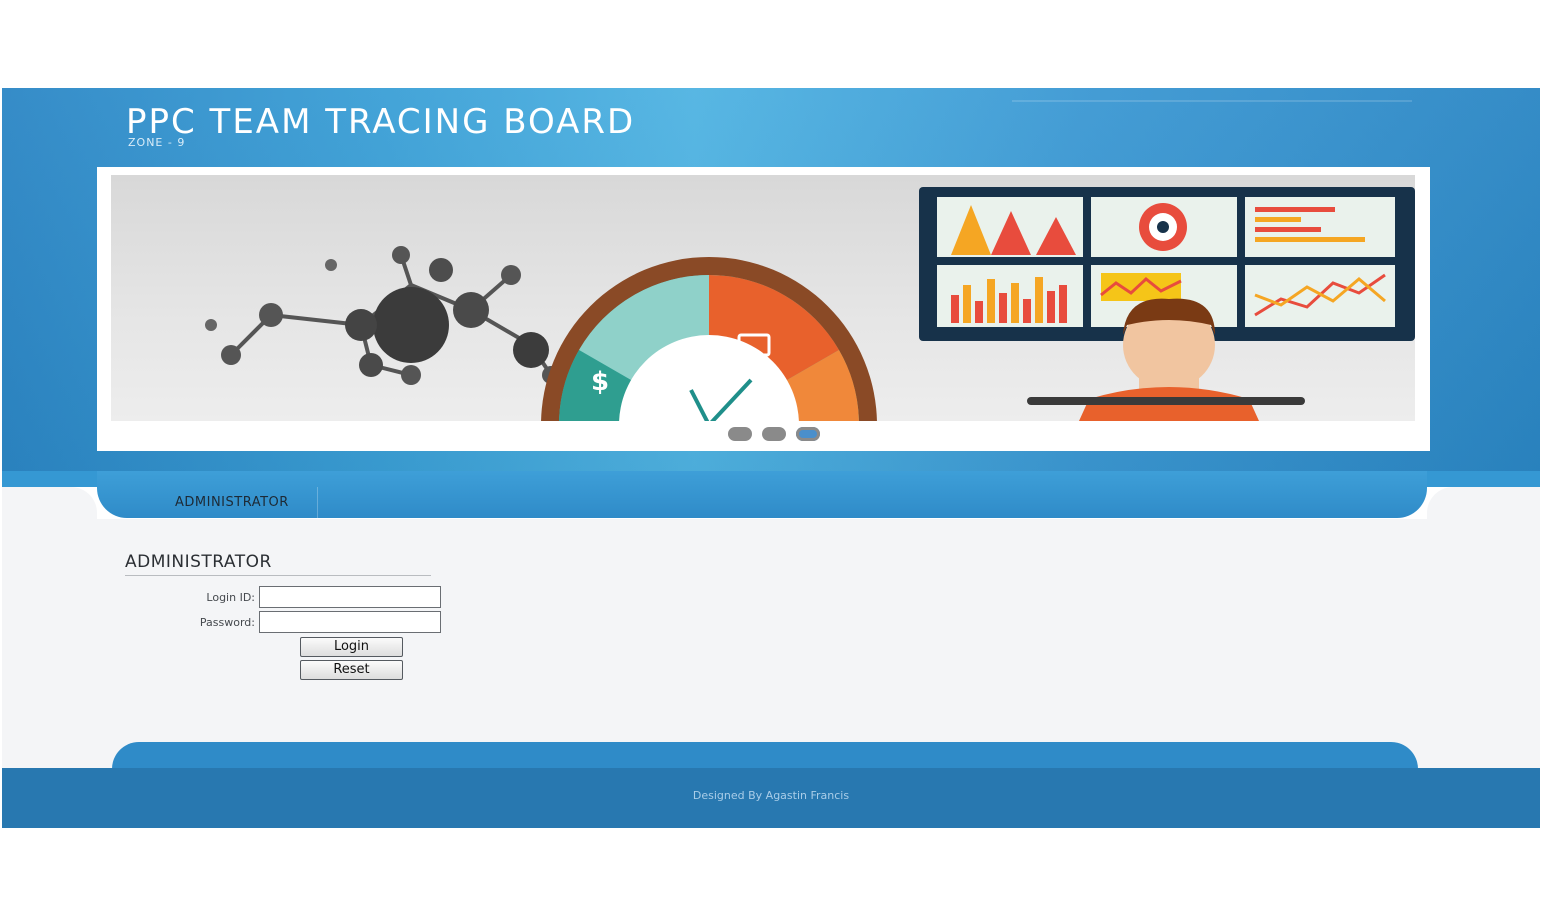  Describe the element at coordinates (350, 622) in the screenshot. I see `password-input` at that location.